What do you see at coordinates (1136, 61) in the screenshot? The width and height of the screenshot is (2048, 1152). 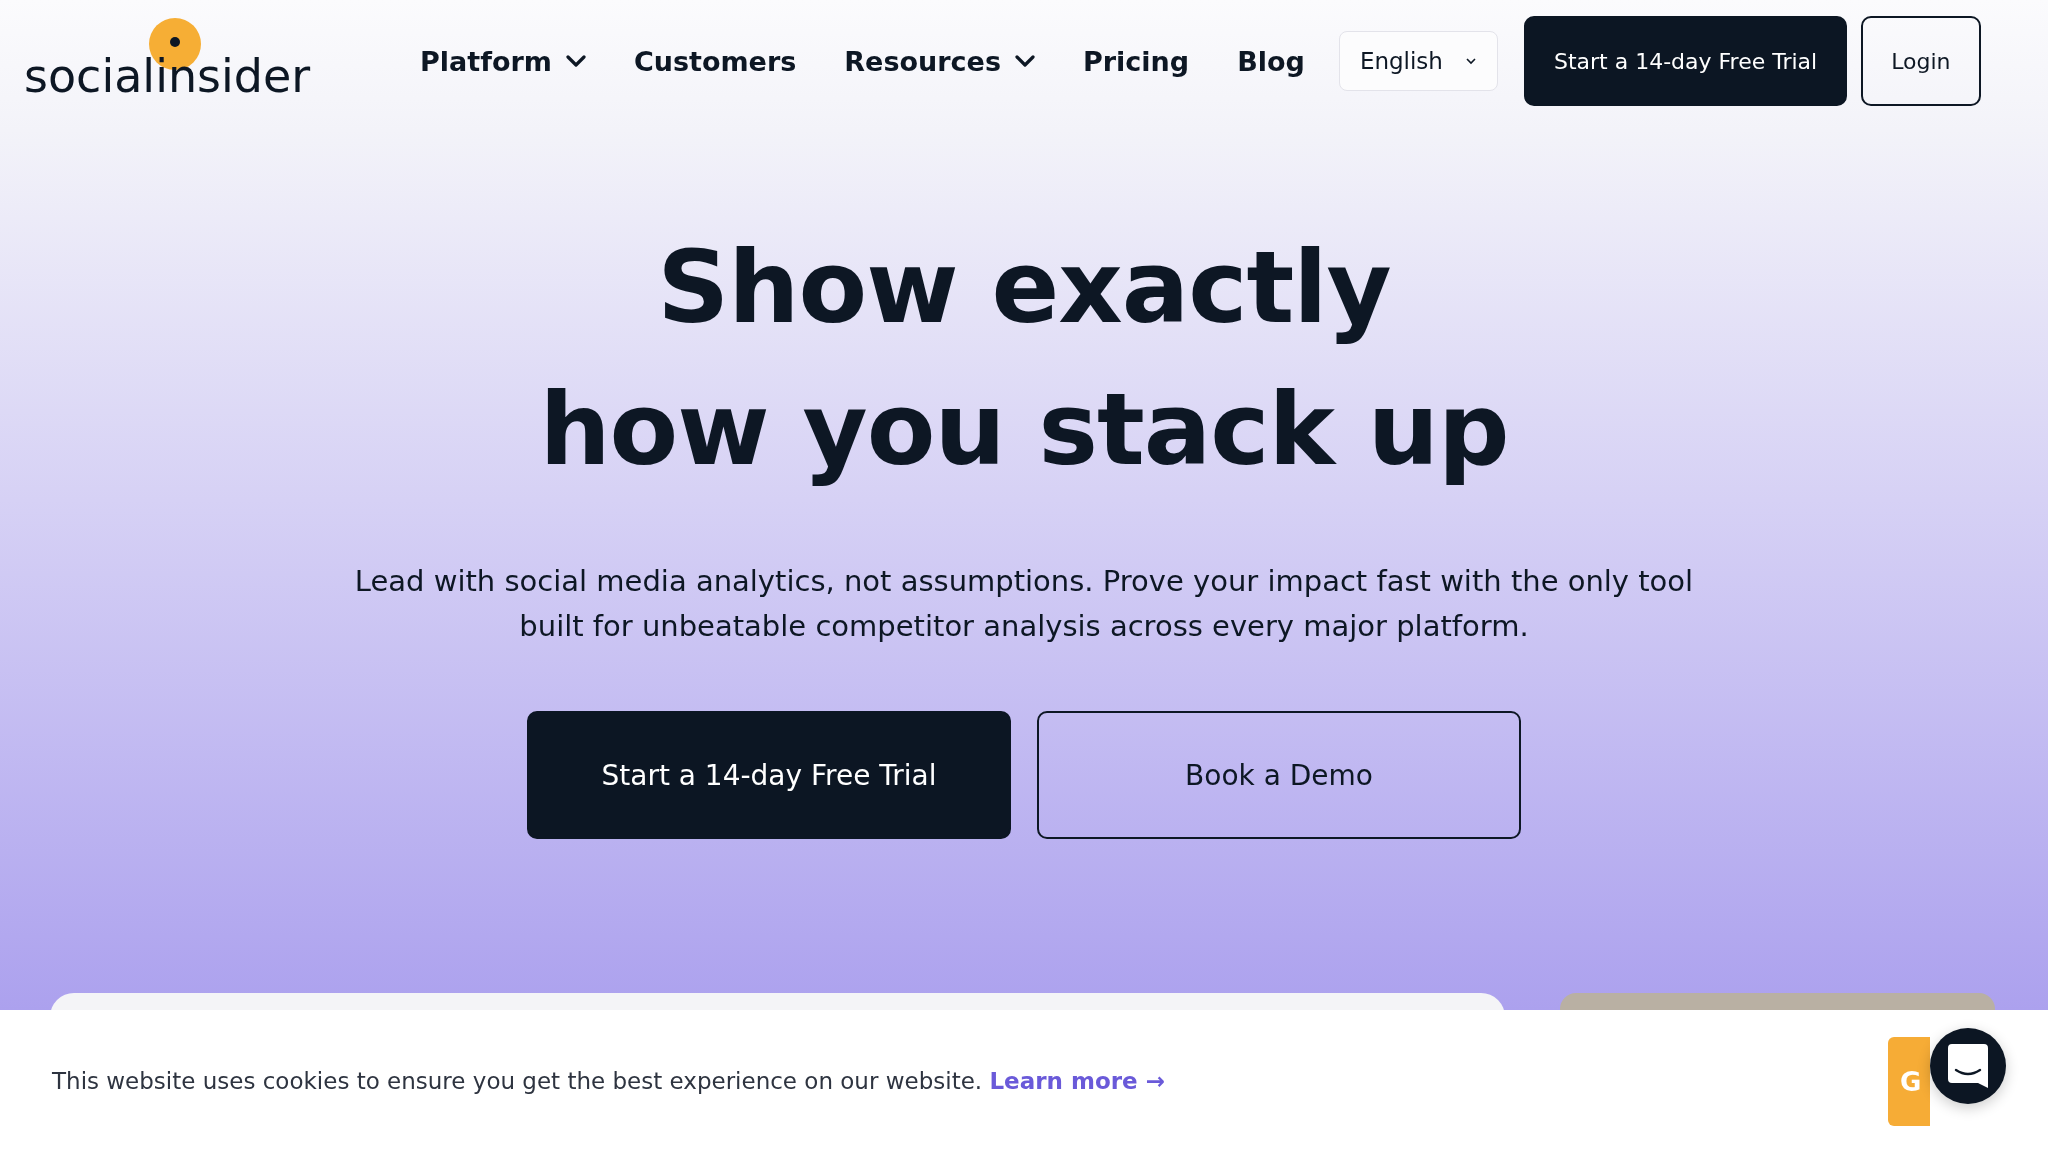 I see `nav-link: Pricing` at bounding box center [1136, 61].